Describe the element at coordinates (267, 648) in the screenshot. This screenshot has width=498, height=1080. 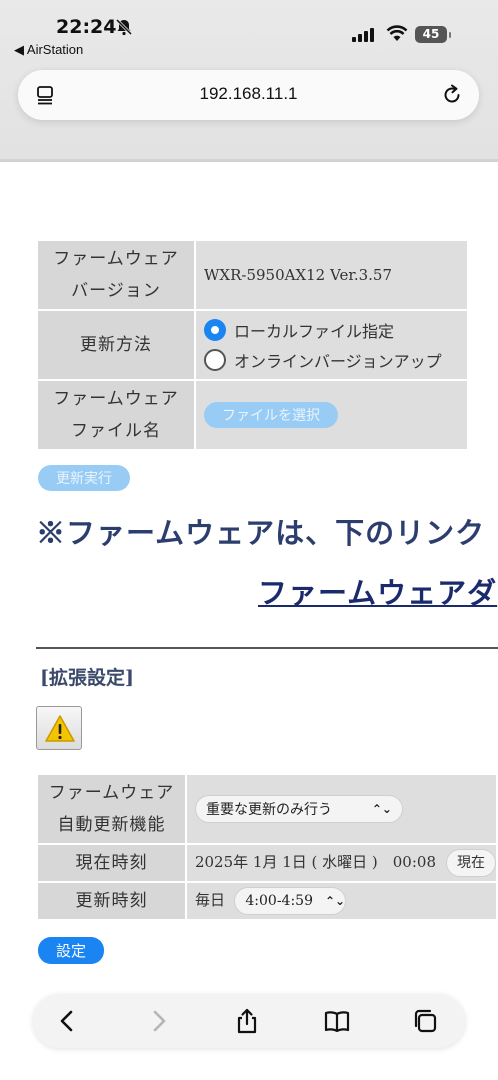
I see `divider` at that location.